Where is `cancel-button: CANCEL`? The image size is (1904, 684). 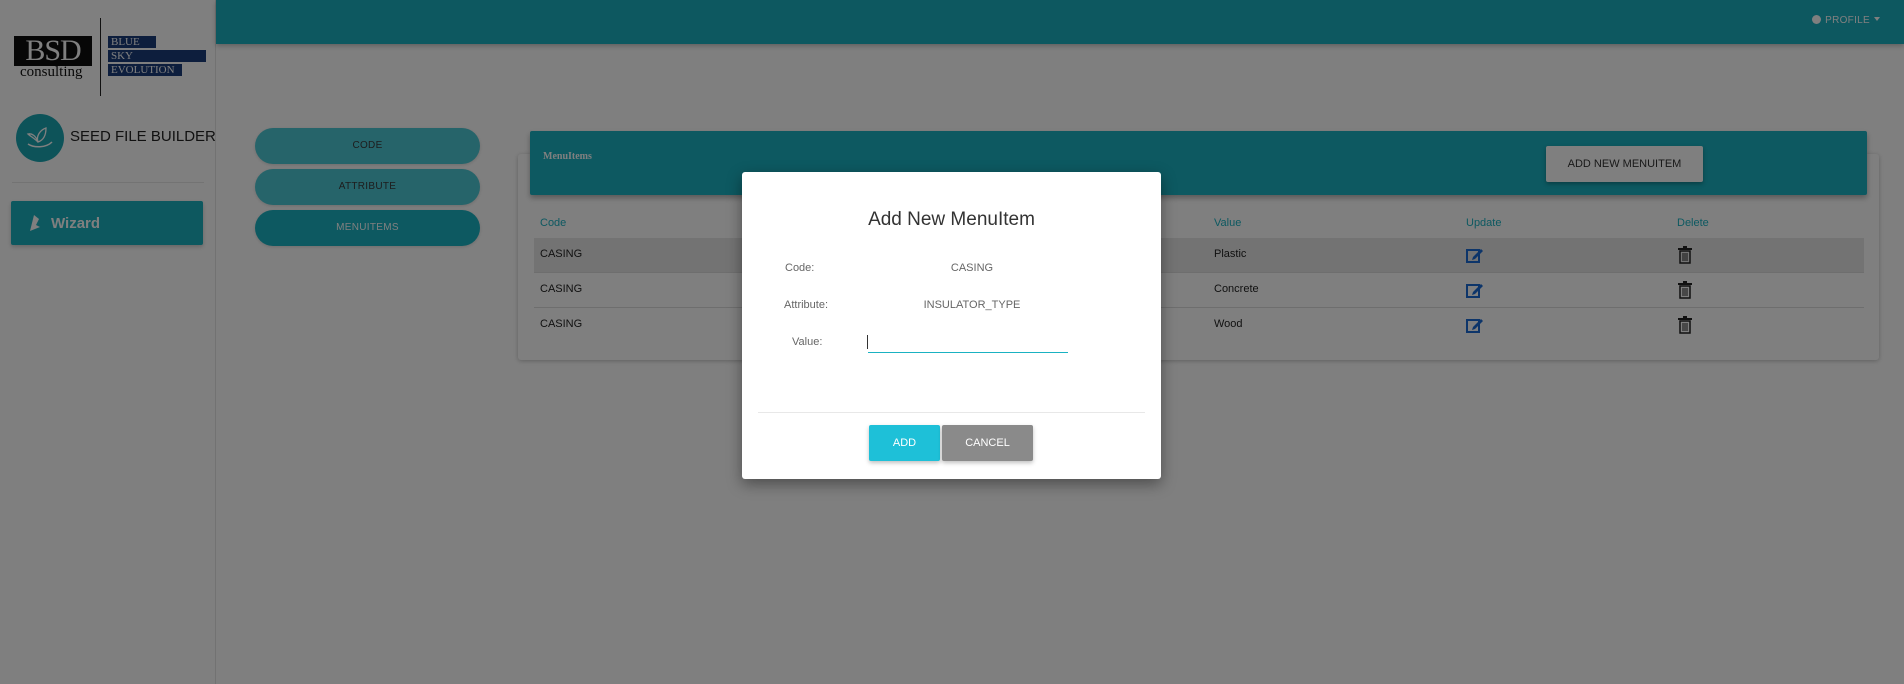 cancel-button: CANCEL is located at coordinates (987, 443).